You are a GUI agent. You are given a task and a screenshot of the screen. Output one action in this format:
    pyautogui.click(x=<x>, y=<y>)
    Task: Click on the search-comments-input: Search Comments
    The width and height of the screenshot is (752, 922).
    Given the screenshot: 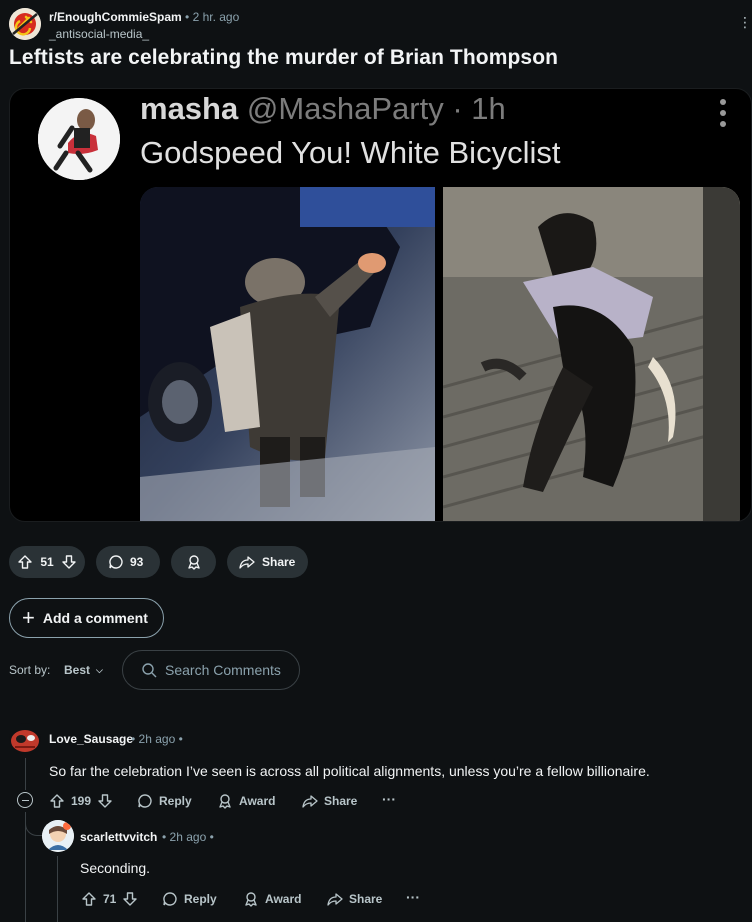 What is the action you would take?
    pyautogui.click(x=211, y=670)
    